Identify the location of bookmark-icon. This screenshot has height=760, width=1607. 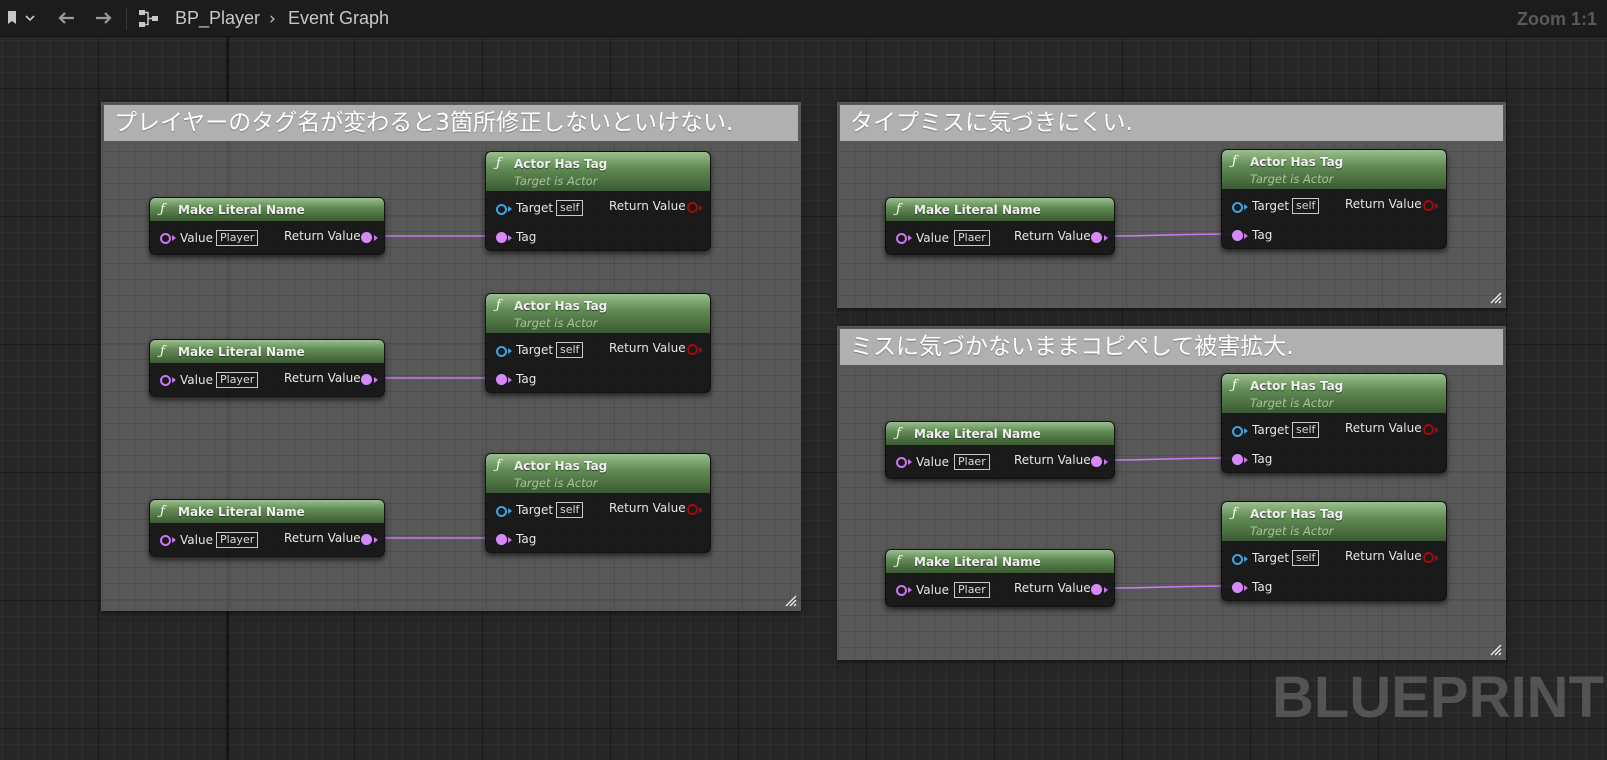
(12, 17).